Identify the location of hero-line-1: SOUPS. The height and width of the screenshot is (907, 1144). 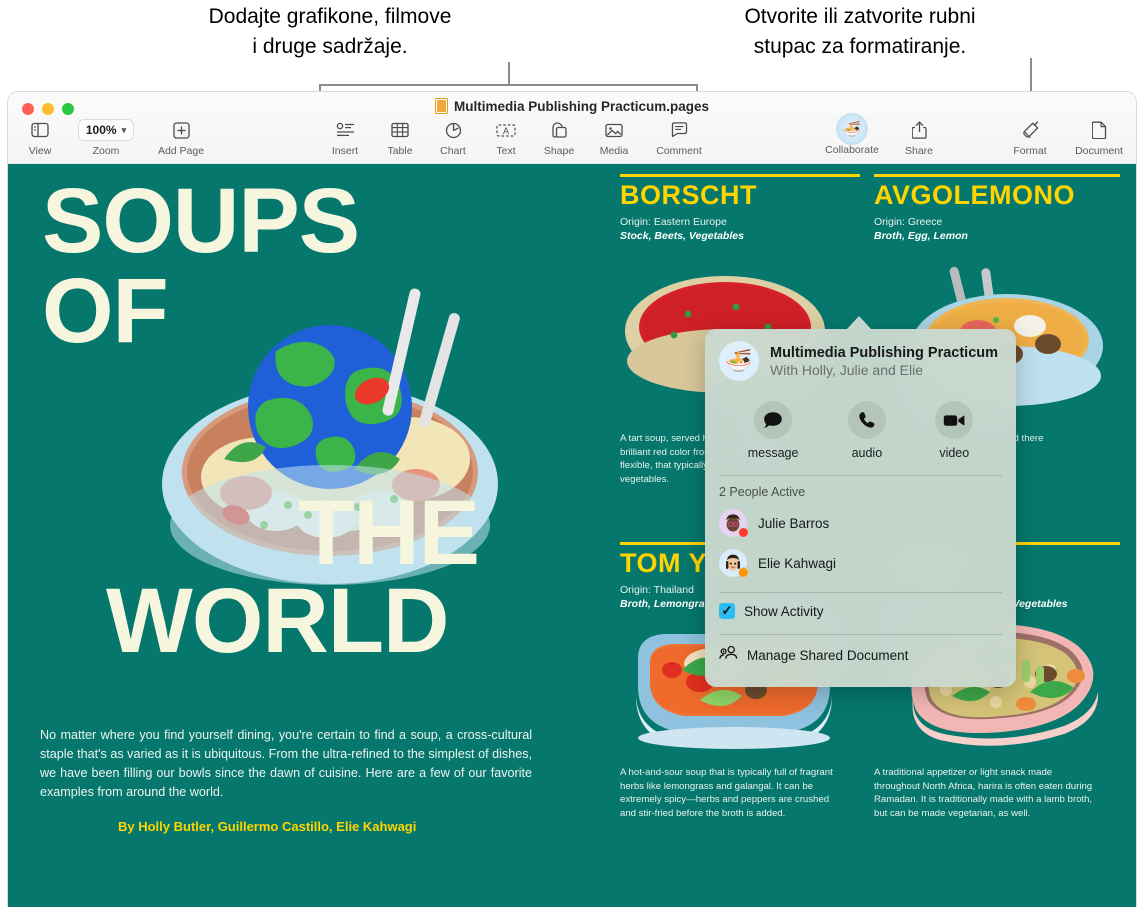
(201, 221).